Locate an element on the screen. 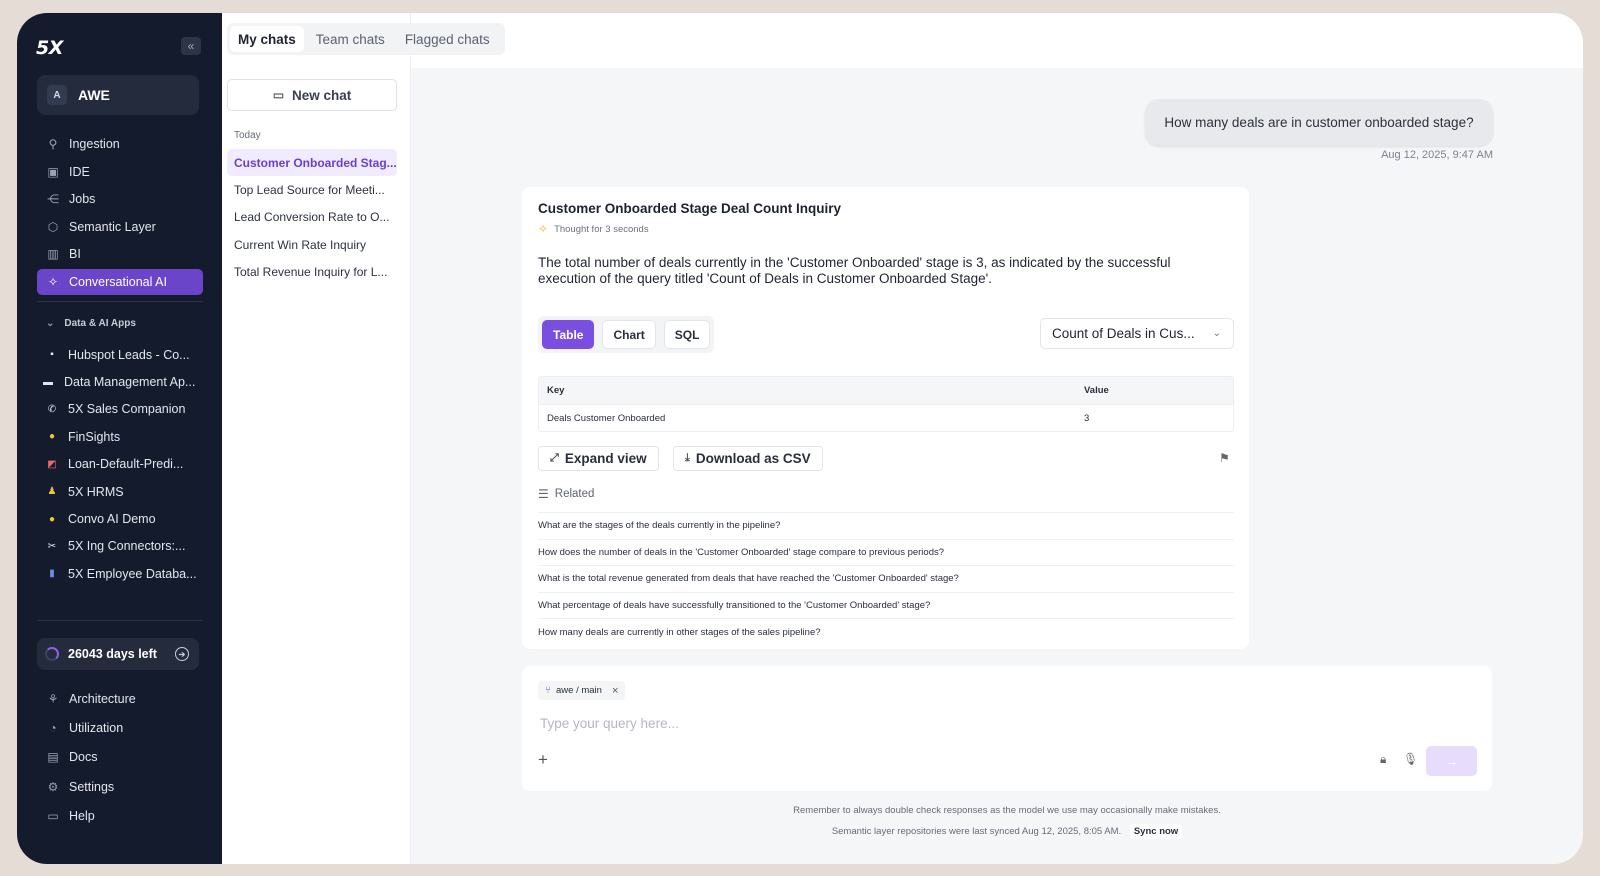 Image resolution: width=1600 pixels, height=876 pixels. help-icon: ▭ is located at coordinates (53, 816).